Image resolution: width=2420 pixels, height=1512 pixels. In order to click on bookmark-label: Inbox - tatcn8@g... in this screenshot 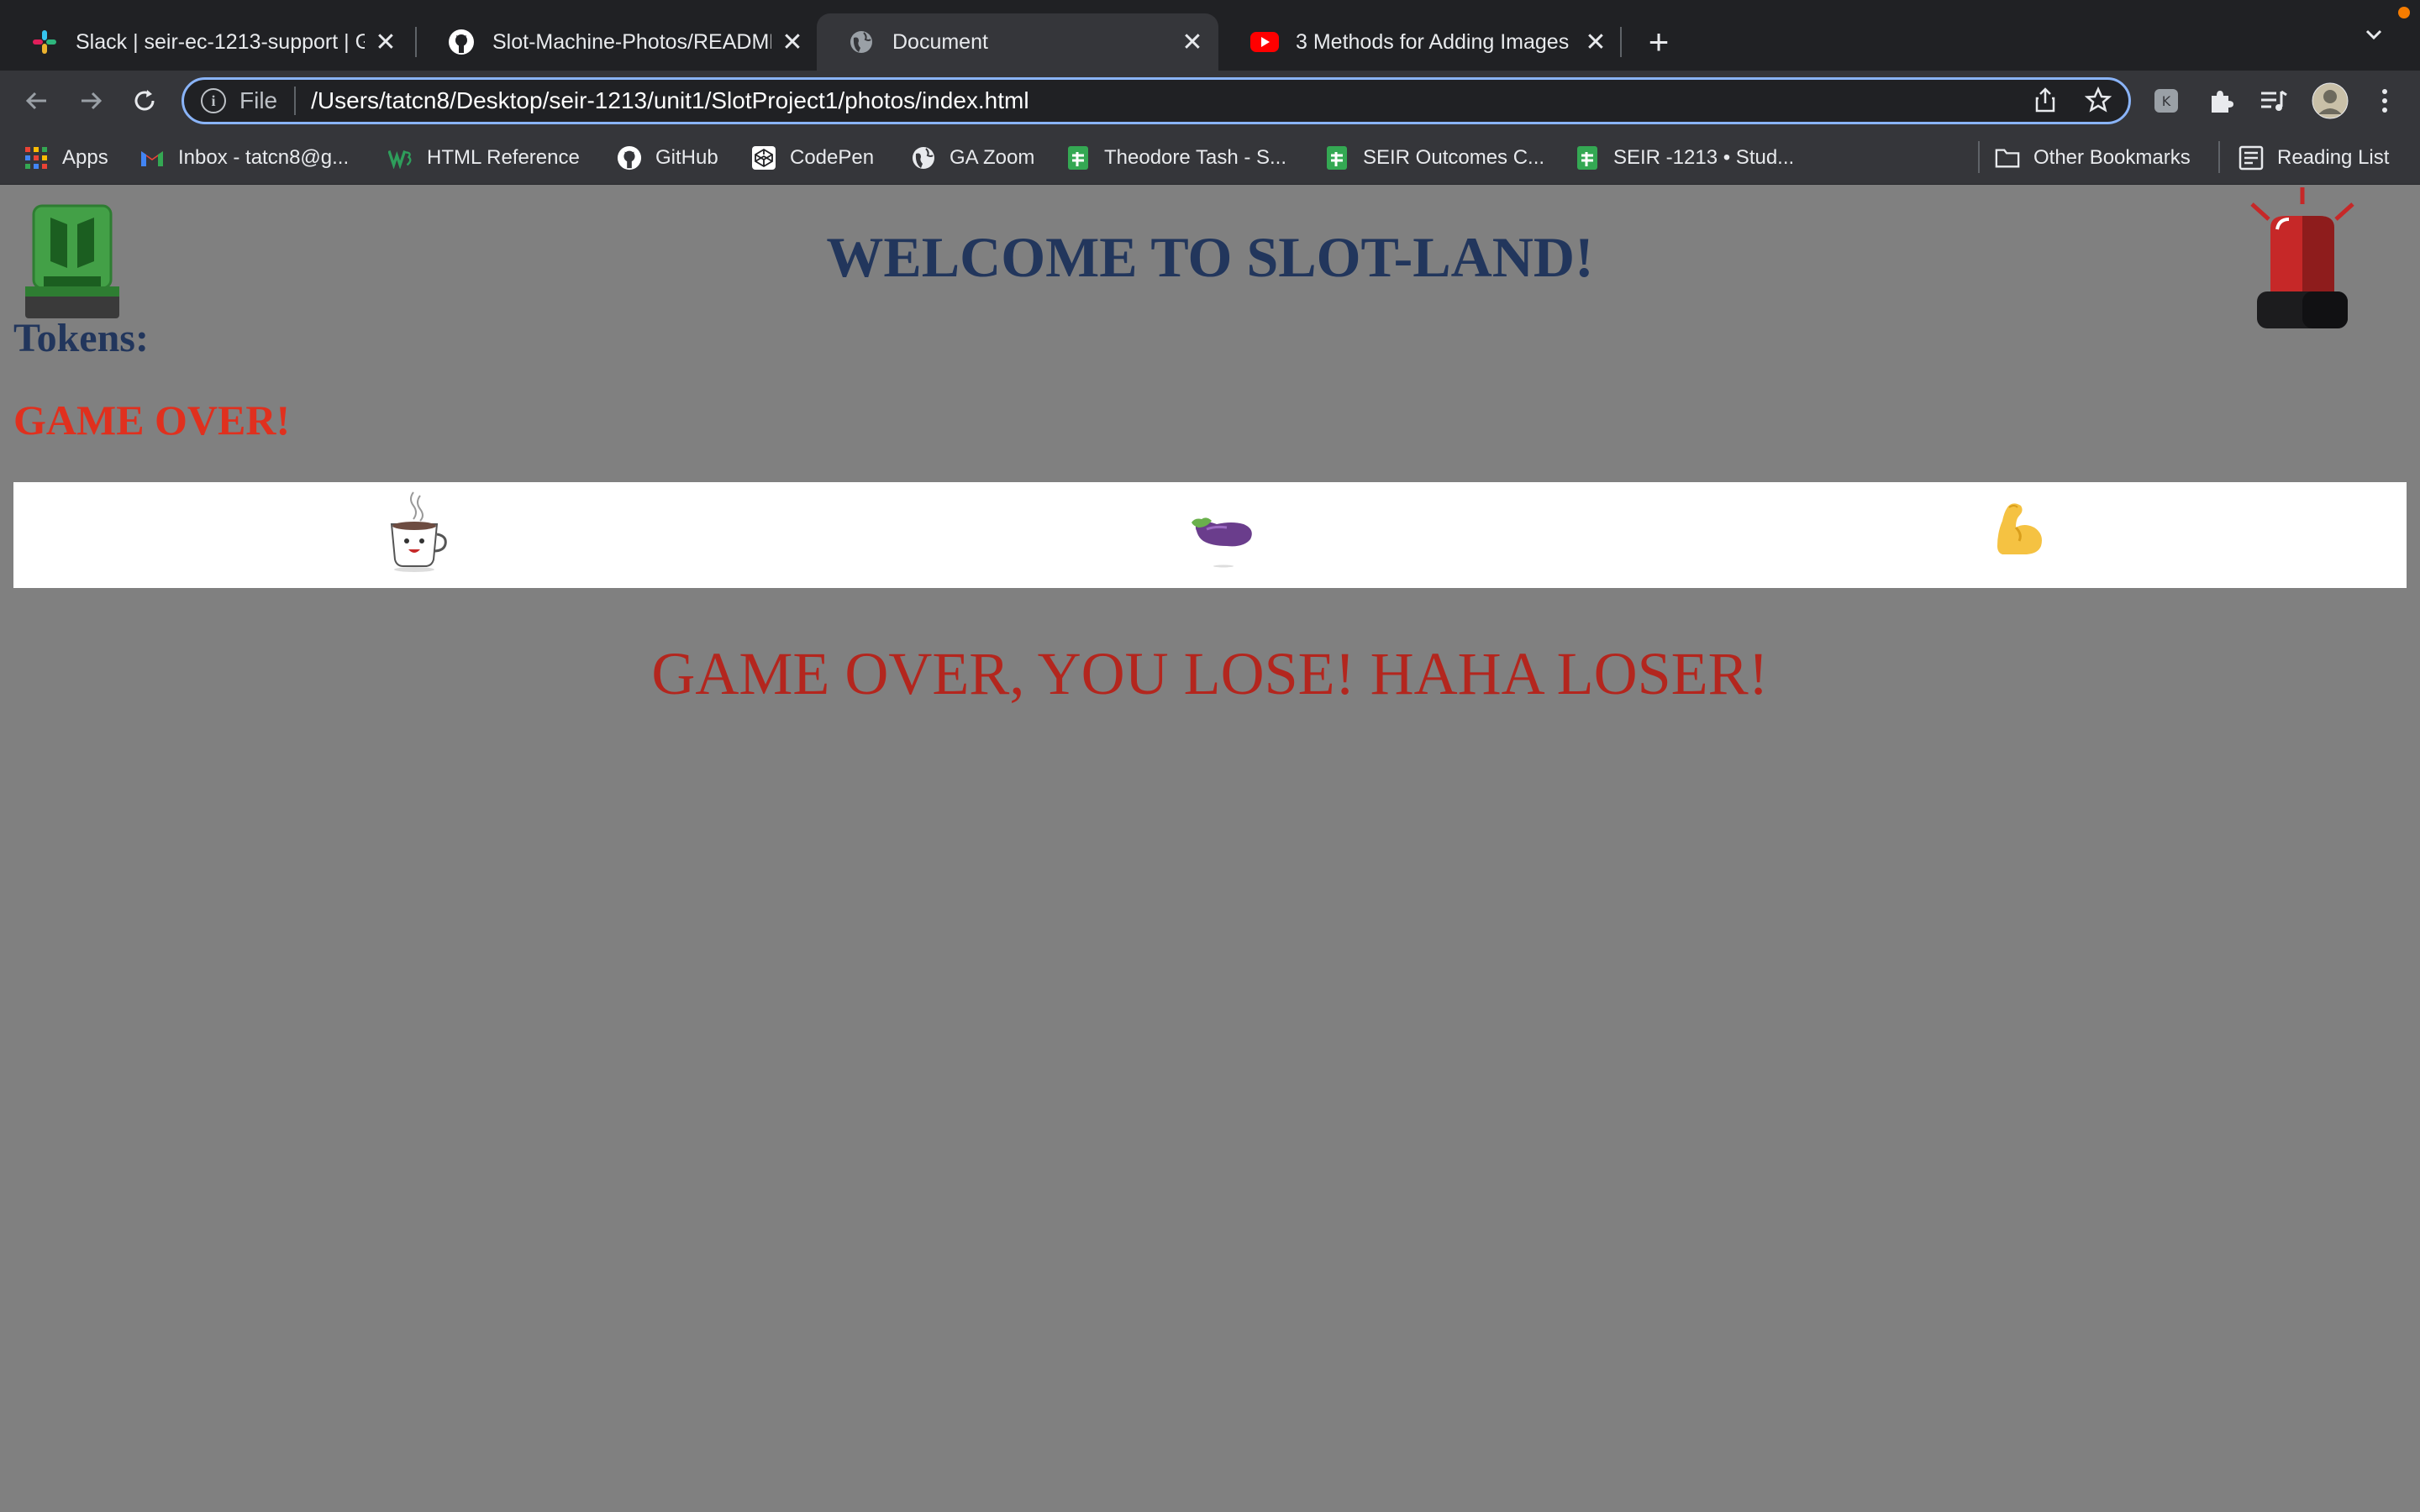, I will do `click(264, 157)`.